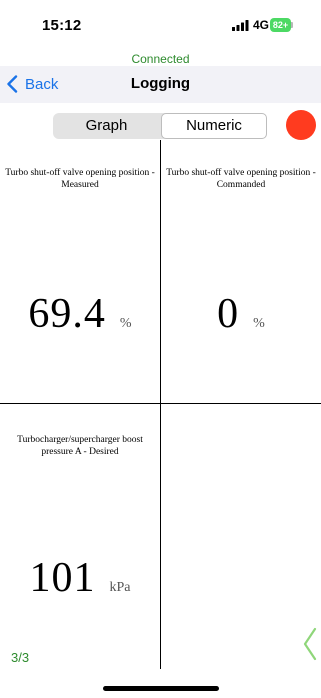  Describe the element at coordinates (120, 587) in the screenshot. I see `gauge-unit: kPa` at that location.